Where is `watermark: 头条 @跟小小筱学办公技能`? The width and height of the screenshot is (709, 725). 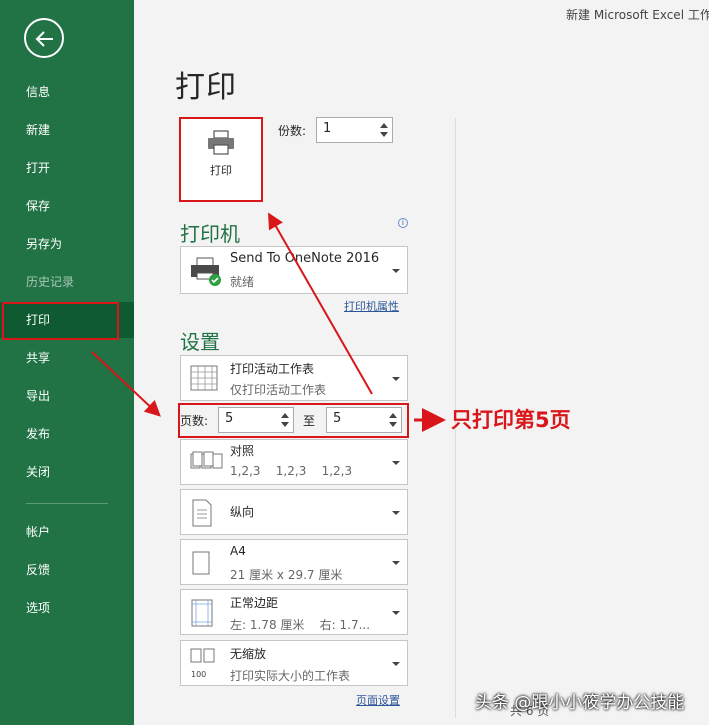
watermark: 头条 @跟小小筱学办公技能 is located at coordinates (580, 703).